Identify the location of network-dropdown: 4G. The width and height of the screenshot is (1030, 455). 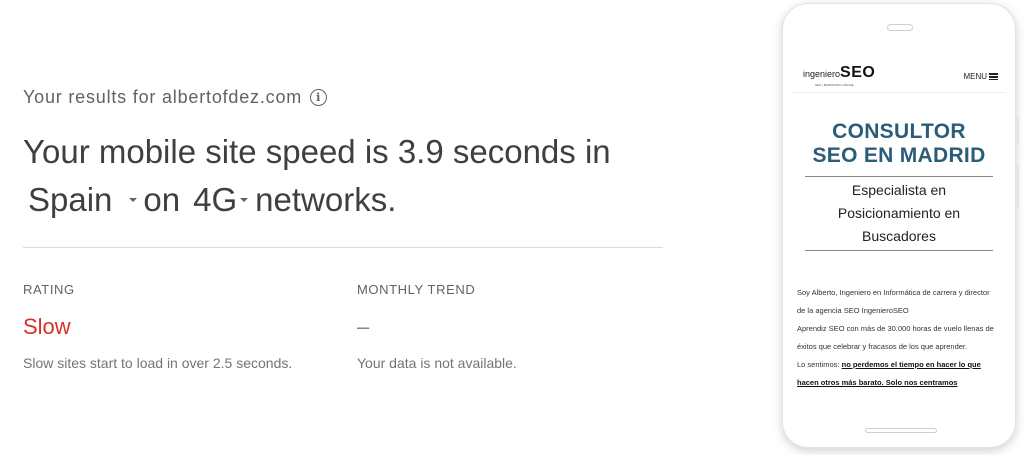
(224, 200).